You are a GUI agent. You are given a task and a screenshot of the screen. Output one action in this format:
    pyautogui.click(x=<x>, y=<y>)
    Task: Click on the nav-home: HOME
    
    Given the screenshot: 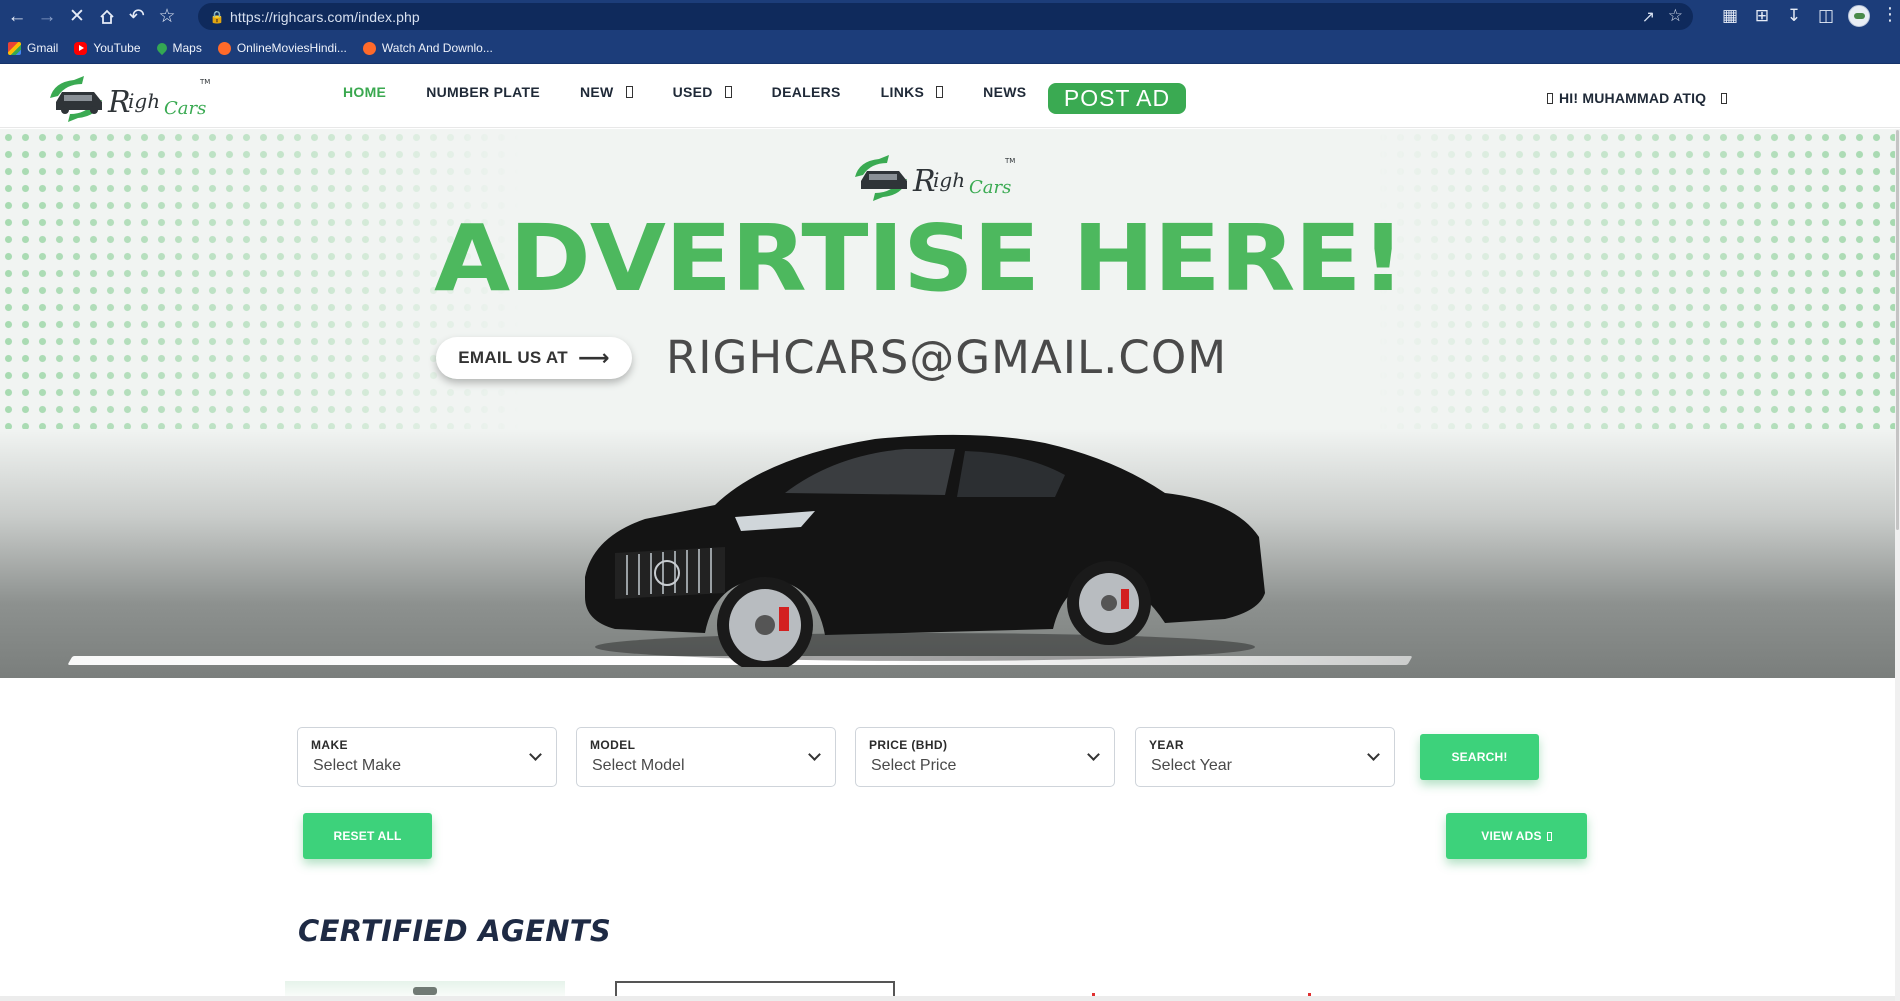 What is the action you would take?
    pyautogui.click(x=364, y=92)
    